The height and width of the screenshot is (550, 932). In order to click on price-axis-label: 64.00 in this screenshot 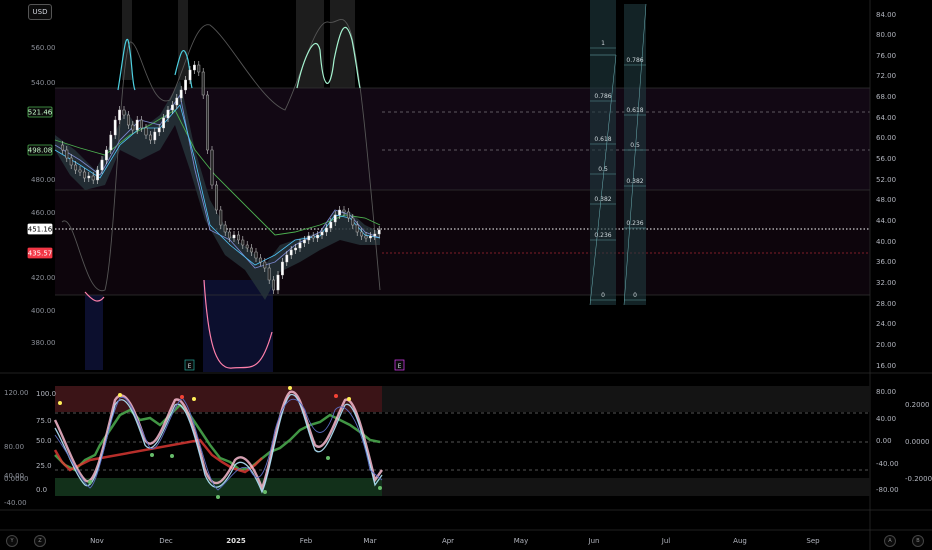, I will do `click(886, 118)`.